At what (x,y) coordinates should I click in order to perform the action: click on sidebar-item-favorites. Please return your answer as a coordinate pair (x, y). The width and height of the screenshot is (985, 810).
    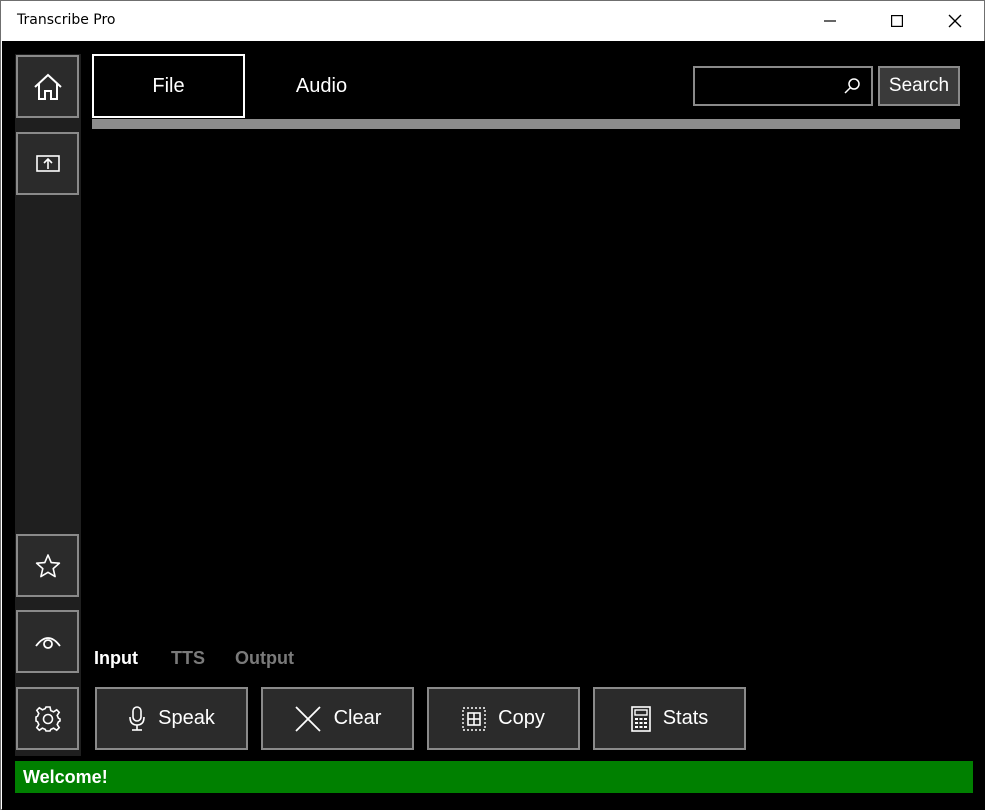
    Looking at the image, I should click on (47, 565).